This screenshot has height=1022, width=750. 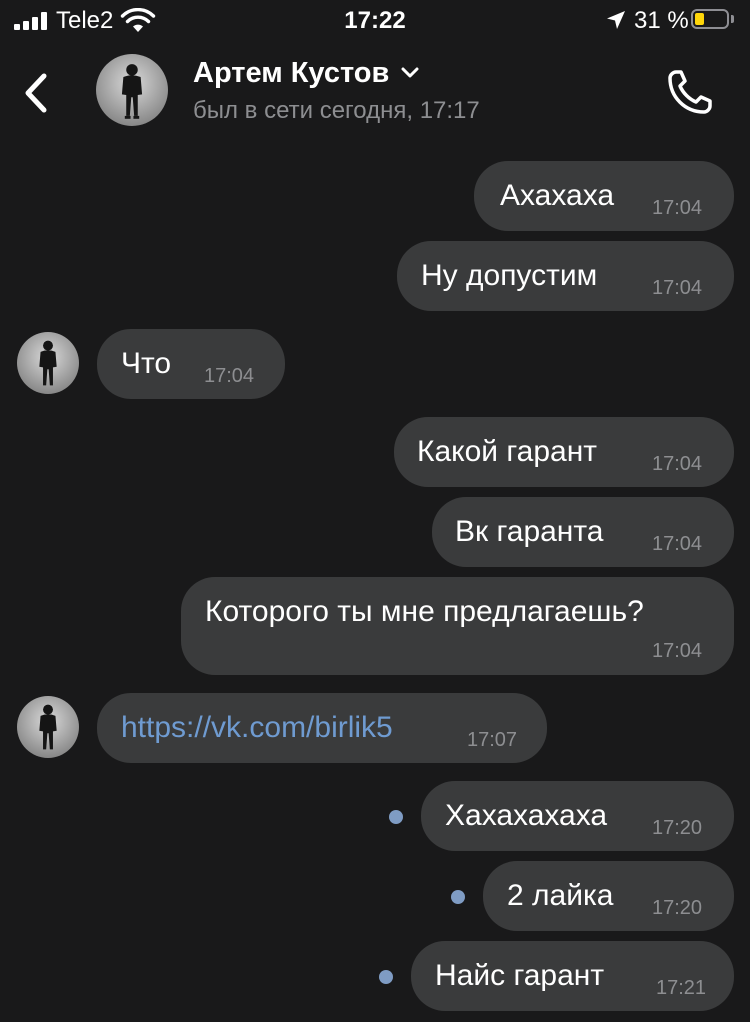 What do you see at coordinates (529, 531) in the screenshot?
I see `message-text: Вк гаранта` at bounding box center [529, 531].